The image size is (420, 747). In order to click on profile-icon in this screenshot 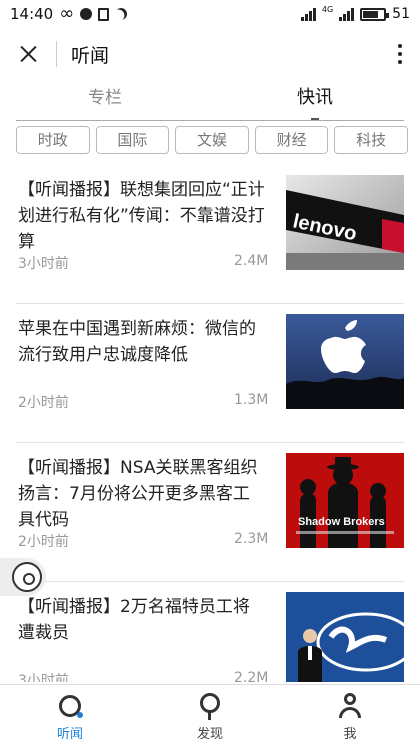, I will do `click(350, 706)`.